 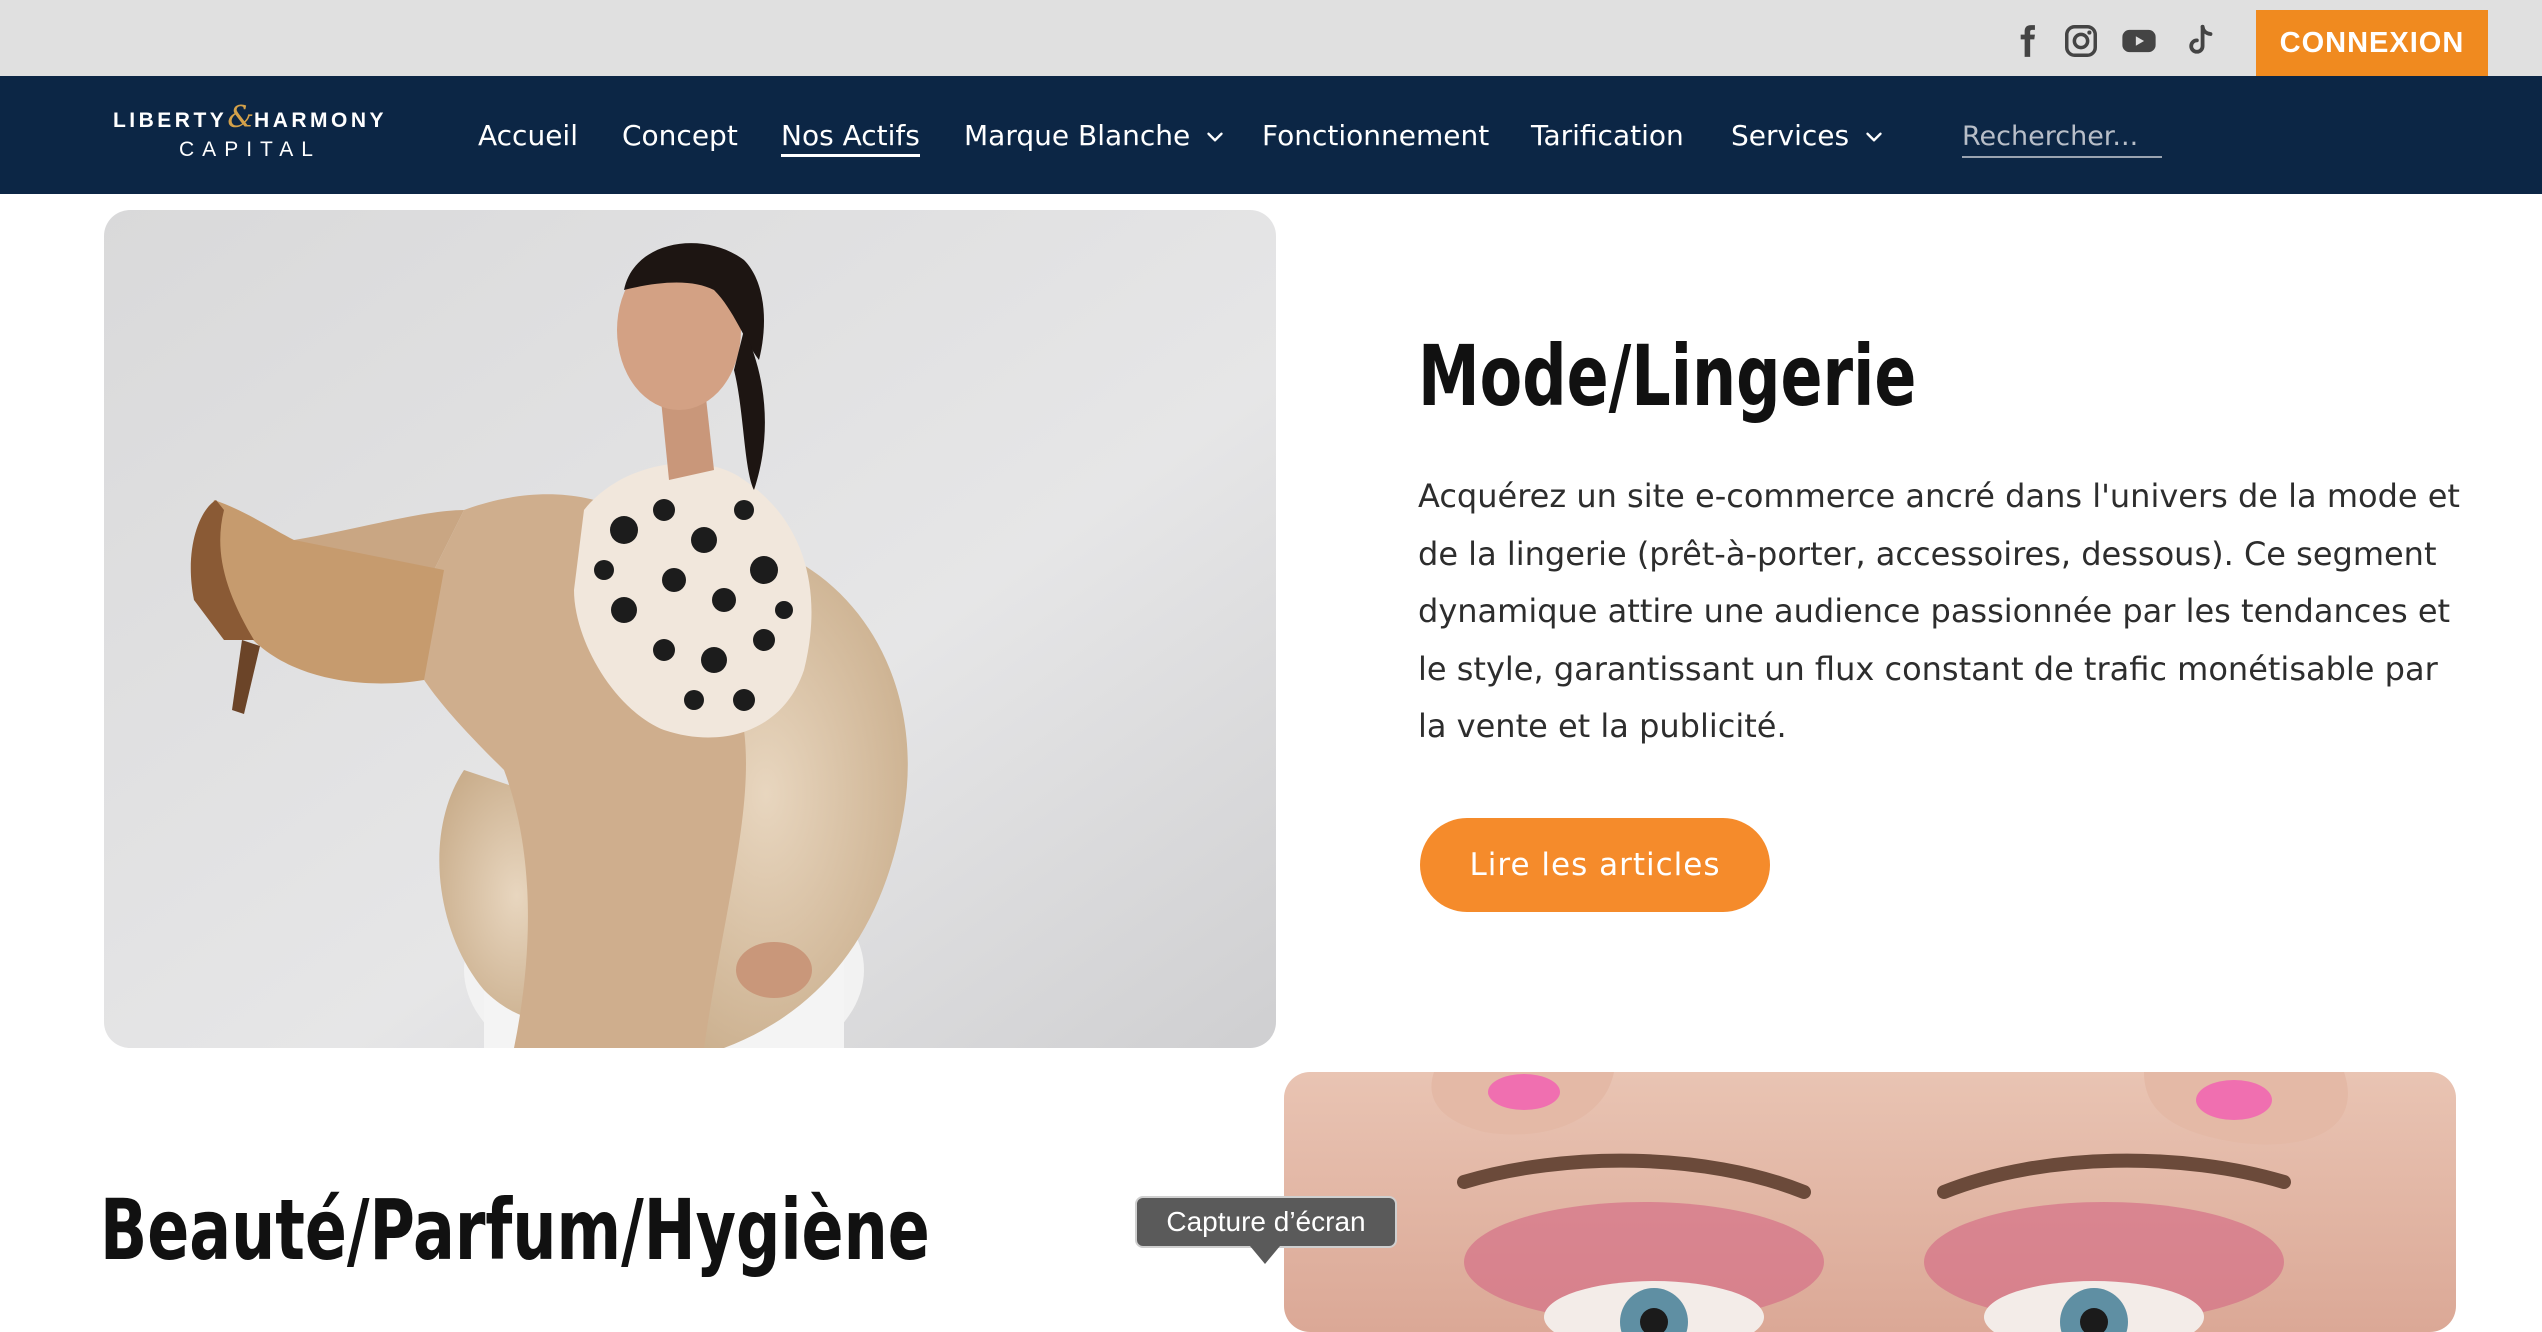 What do you see at coordinates (1375, 136) in the screenshot?
I see `nav-item-fonctionnement: Fonctionnement` at bounding box center [1375, 136].